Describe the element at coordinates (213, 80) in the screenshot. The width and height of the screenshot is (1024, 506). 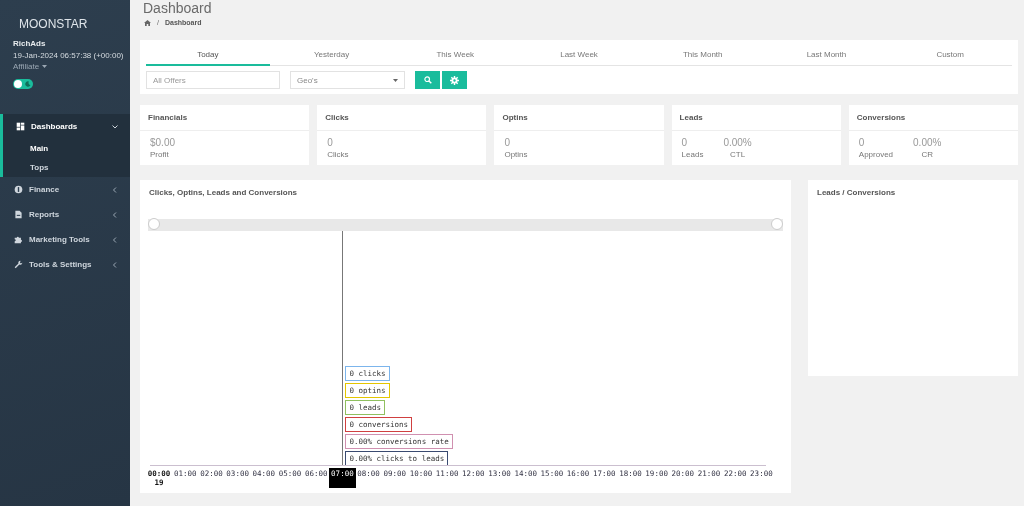
I see `offers-field: All Offers` at that location.